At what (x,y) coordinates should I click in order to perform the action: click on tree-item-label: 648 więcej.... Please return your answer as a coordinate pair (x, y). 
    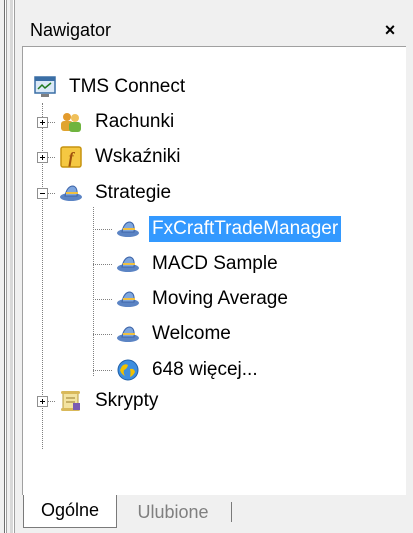
    Looking at the image, I should click on (205, 369).